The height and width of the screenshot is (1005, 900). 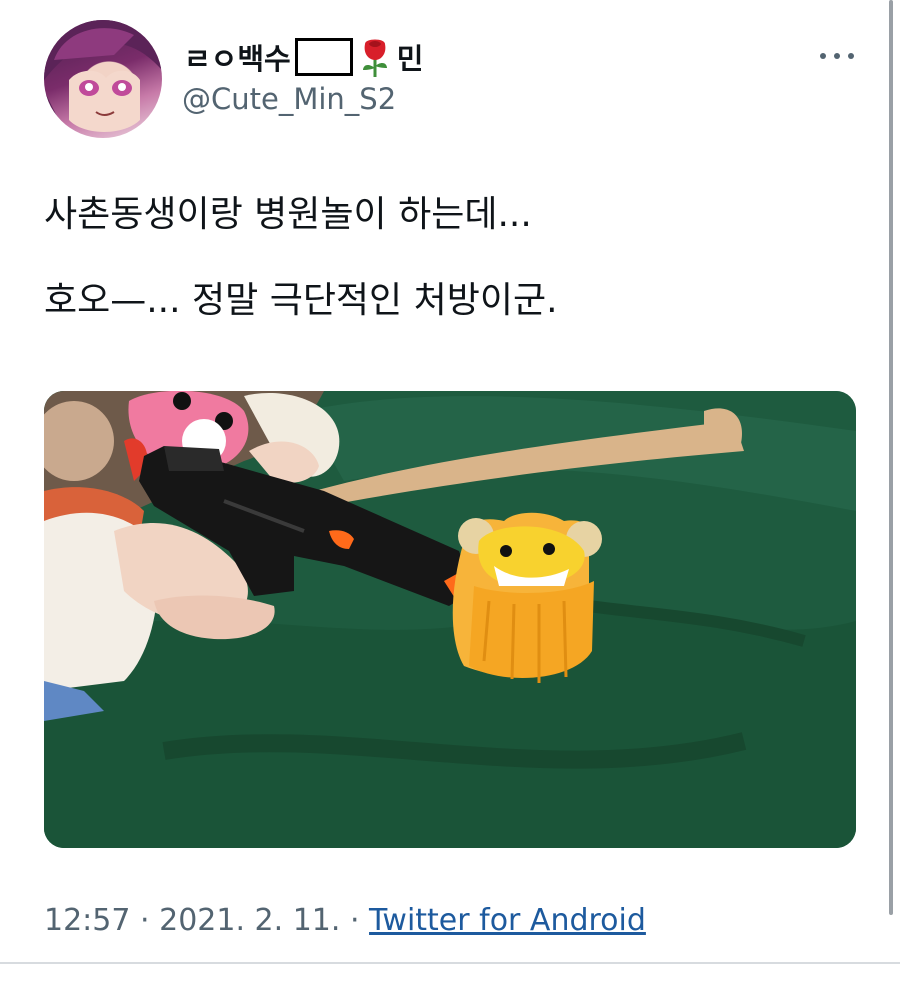 What do you see at coordinates (87, 920) in the screenshot?
I see `tweet-time: 12:57` at bounding box center [87, 920].